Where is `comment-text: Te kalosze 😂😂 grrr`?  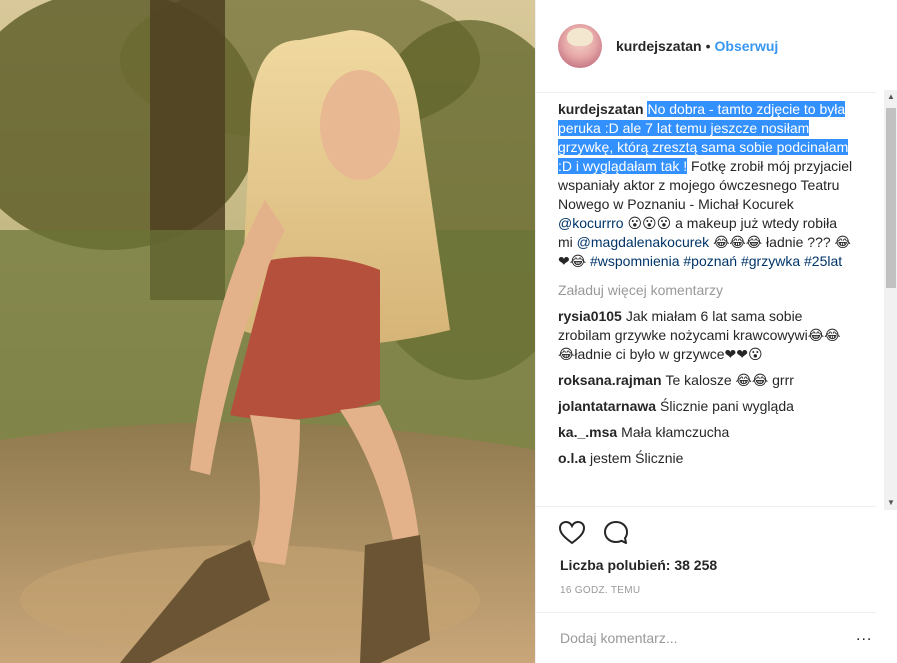 comment-text: Te kalosze 😂😂 grrr is located at coordinates (729, 380).